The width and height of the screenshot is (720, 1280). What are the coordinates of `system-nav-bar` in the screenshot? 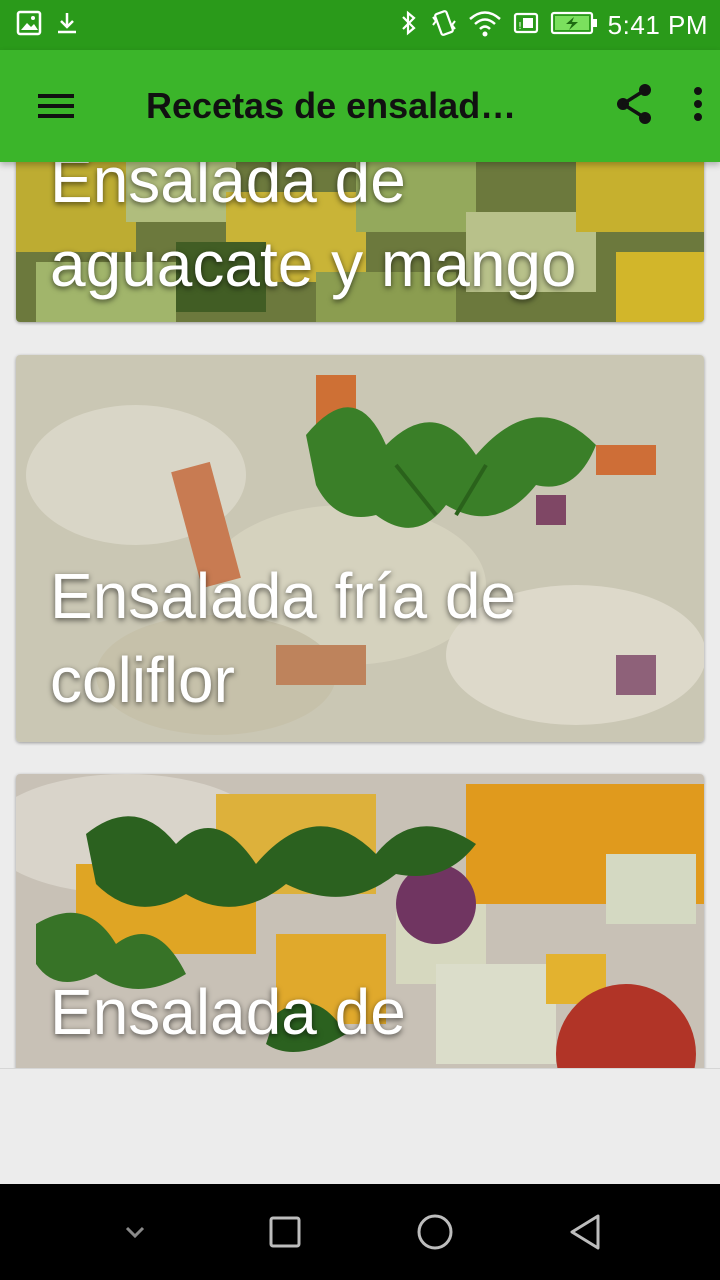 It's located at (360, 1232).